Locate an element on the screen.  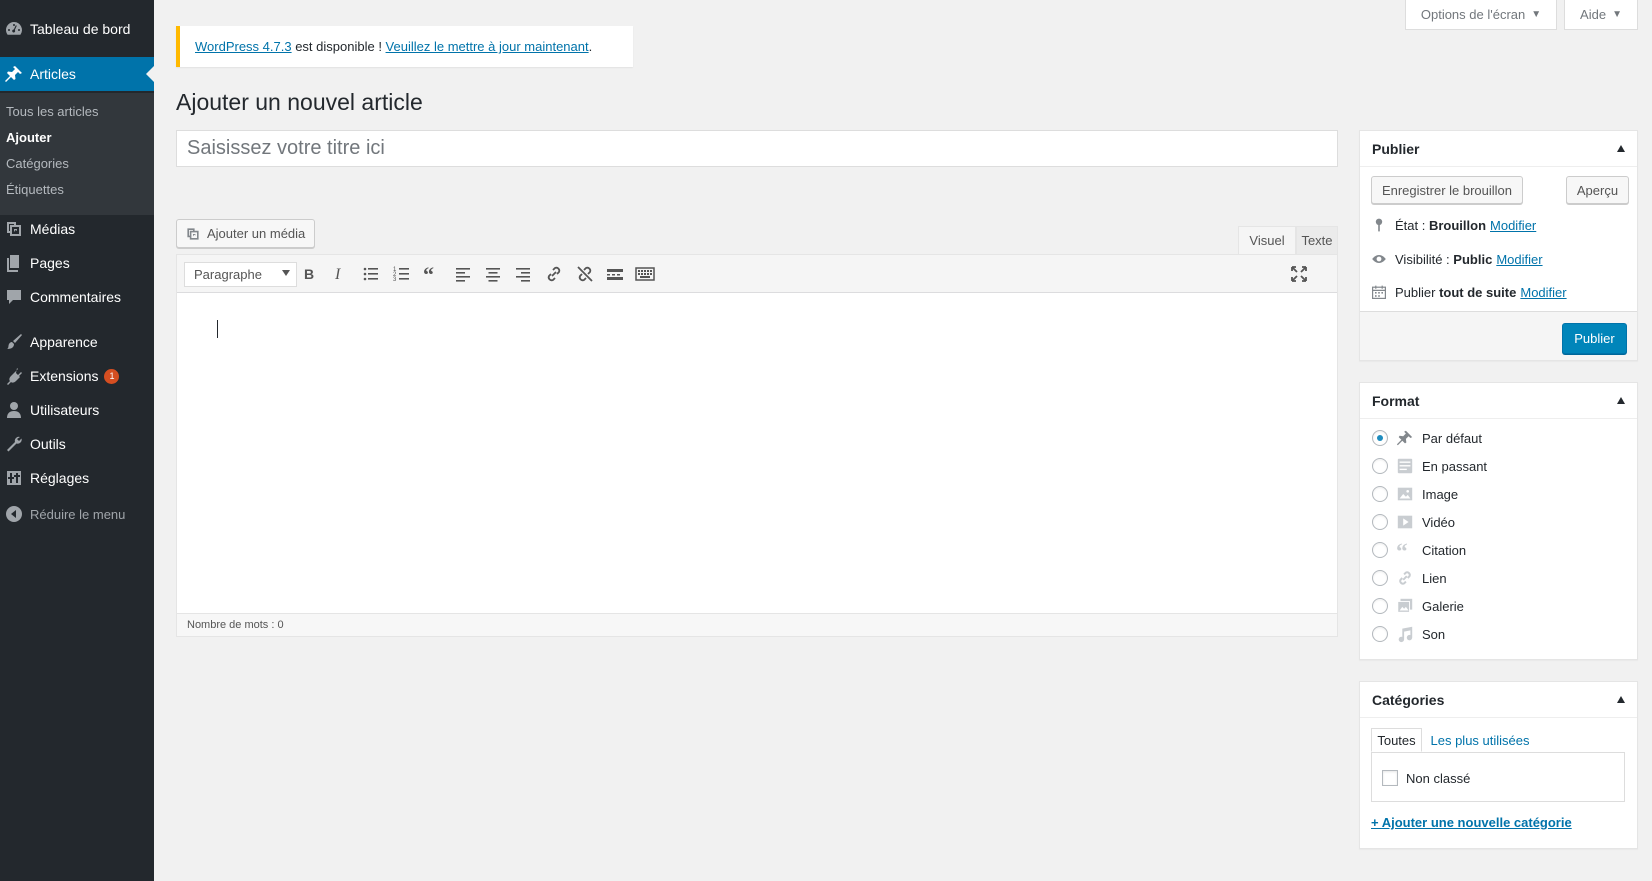
category-checklist: Non classé is located at coordinates (1498, 777).